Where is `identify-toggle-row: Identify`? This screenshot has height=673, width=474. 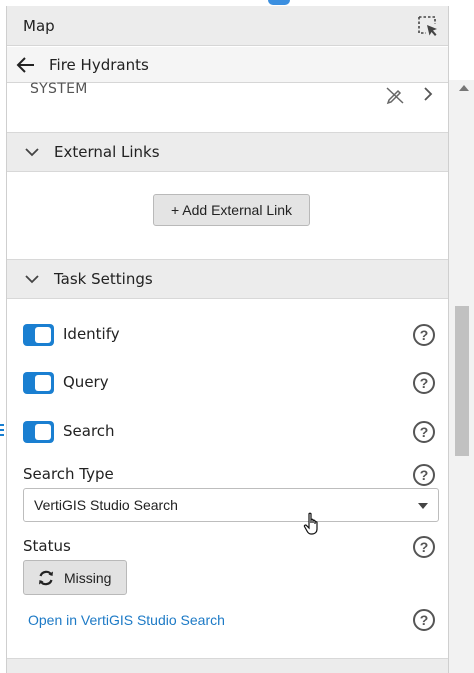 identify-toggle-row: Identify is located at coordinates (227, 336).